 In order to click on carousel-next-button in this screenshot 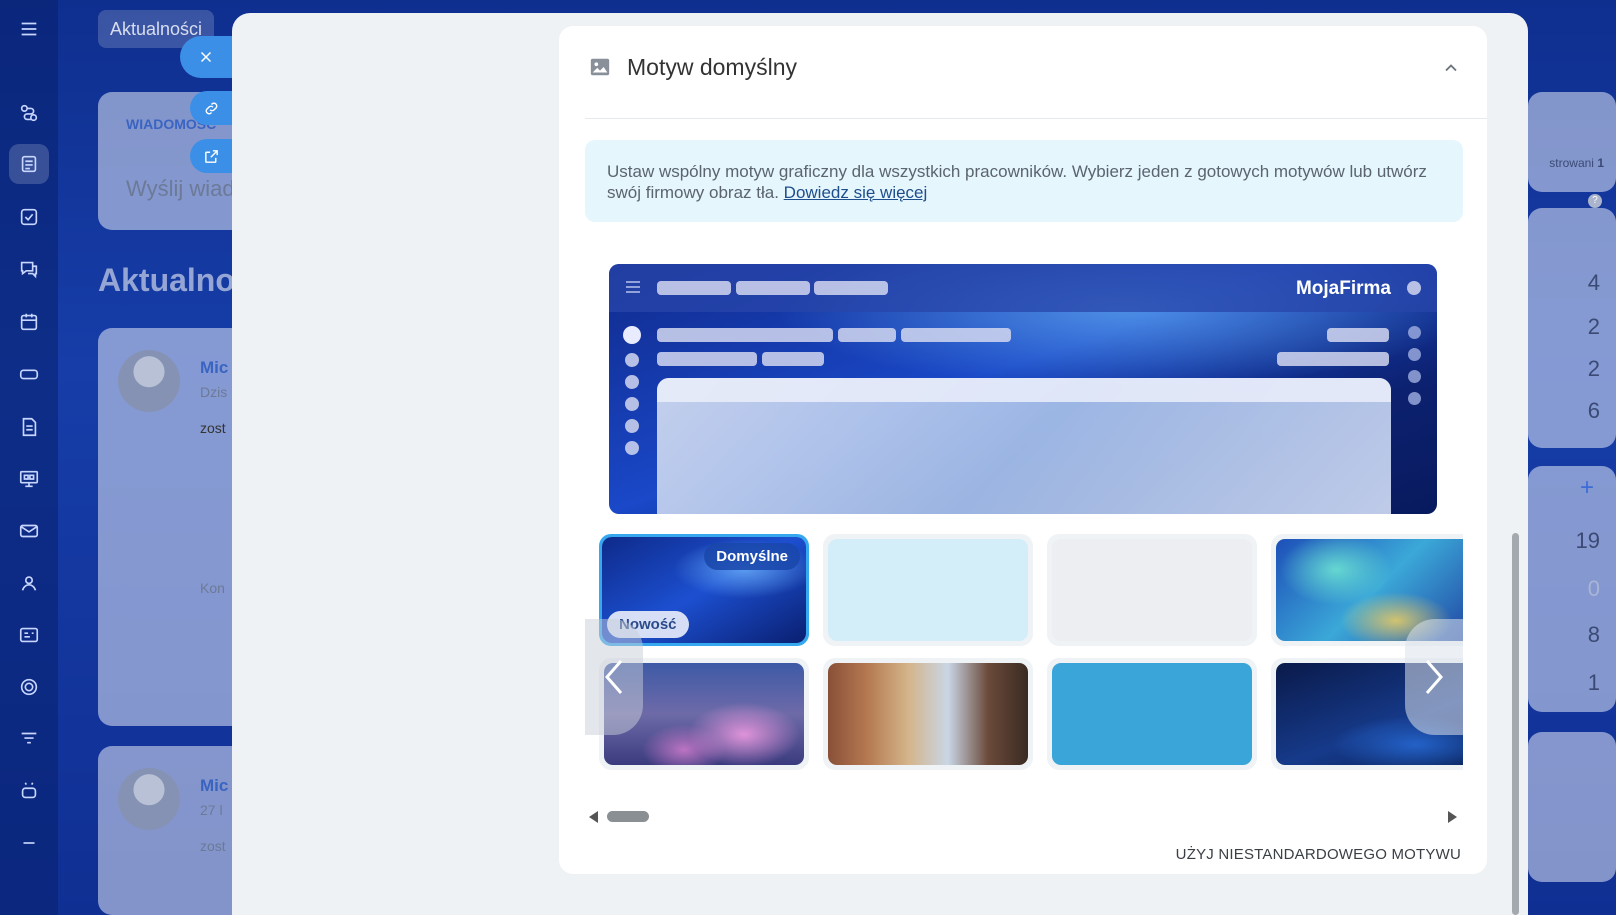, I will do `click(1434, 677)`.